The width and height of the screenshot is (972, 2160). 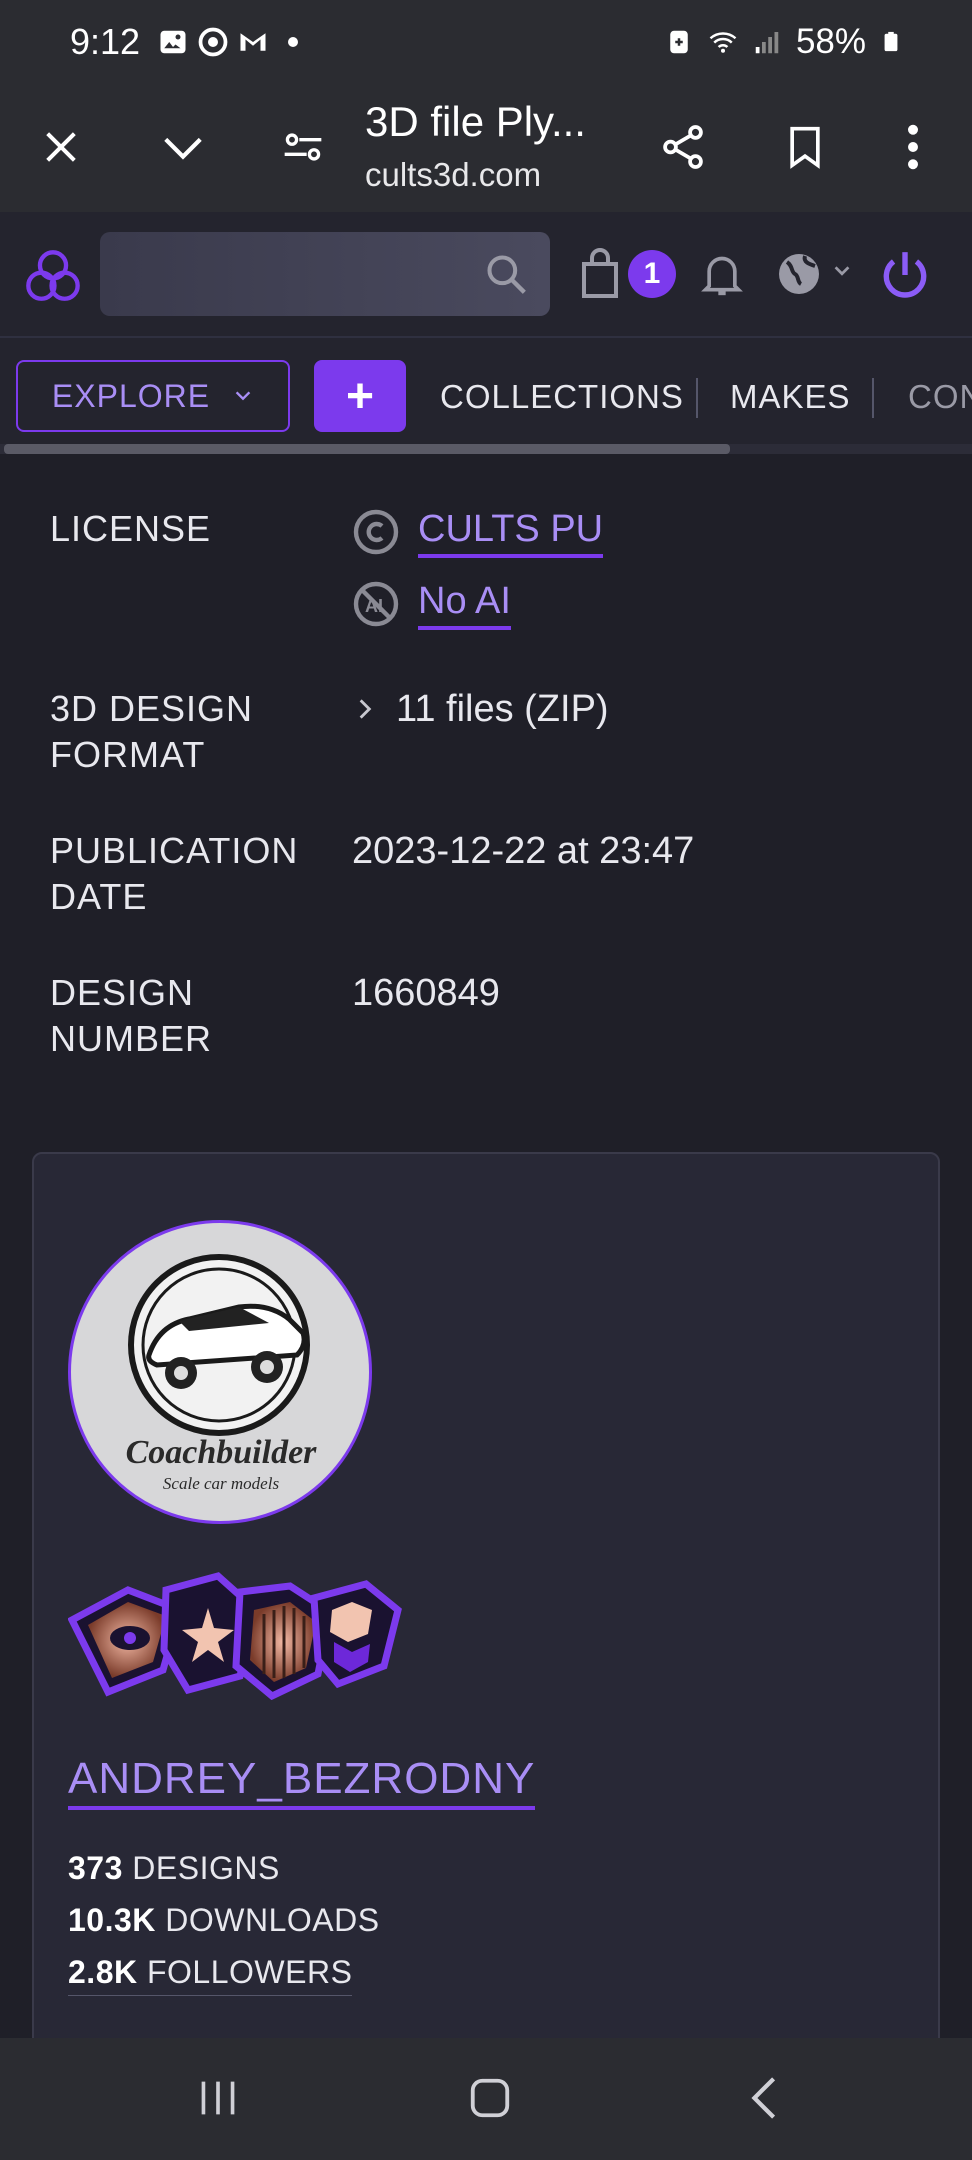 What do you see at coordinates (213, 42) in the screenshot?
I see `chrome-icon` at bounding box center [213, 42].